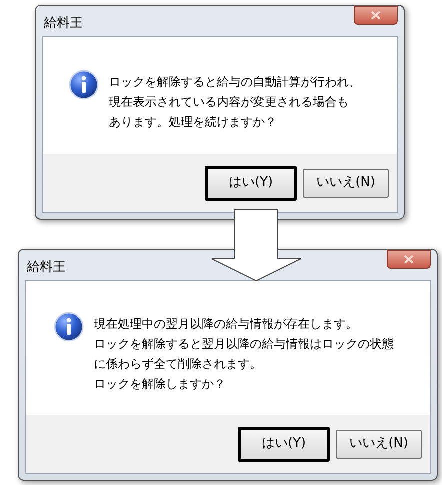  I want to click on message-line: ロックを解除すると給与の自動計算が行われ、, so click(235, 82).